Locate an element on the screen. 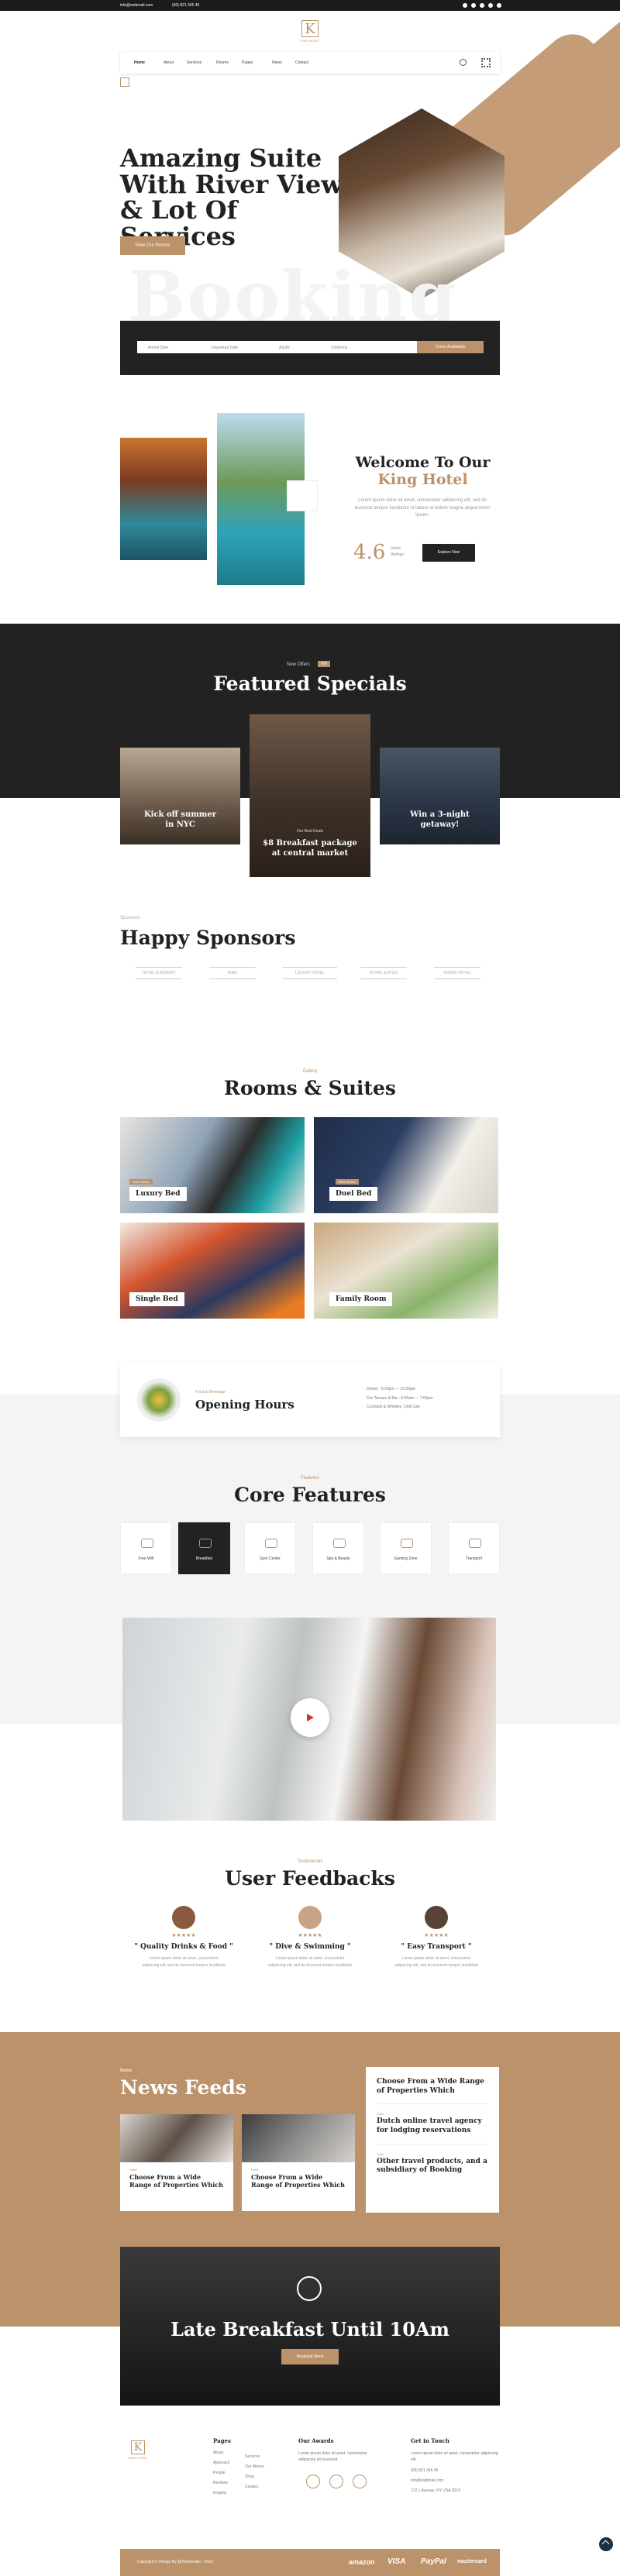 The height and width of the screenshot is (2576, 620). breakfast-banner: Late Breakfast Until 10Am Breakfast Menu is located at coordinates (310, 2326).